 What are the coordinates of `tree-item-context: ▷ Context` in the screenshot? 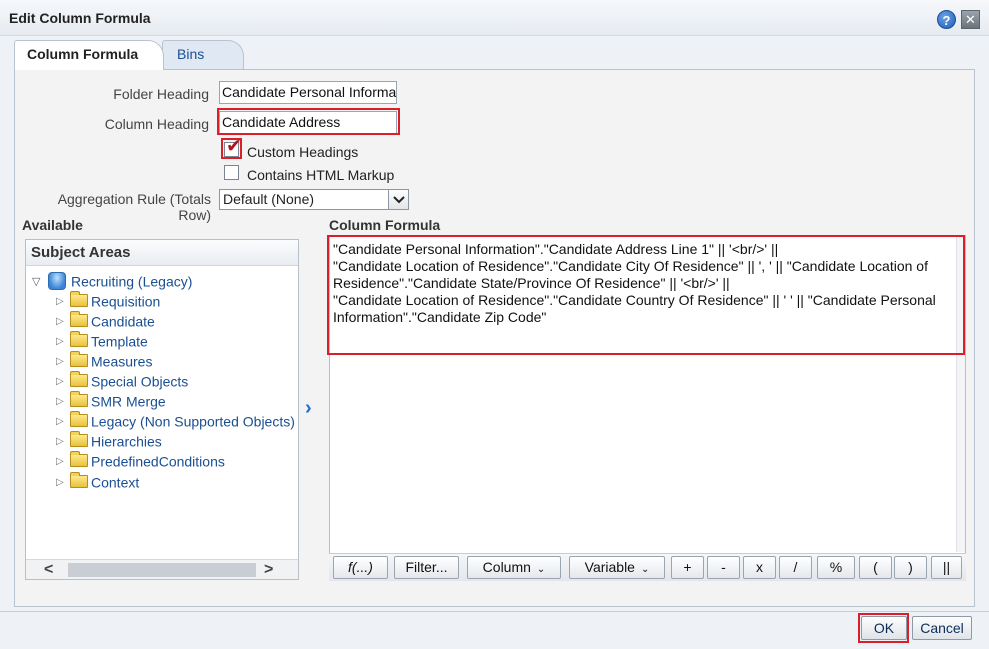 It's located at (98, 482).